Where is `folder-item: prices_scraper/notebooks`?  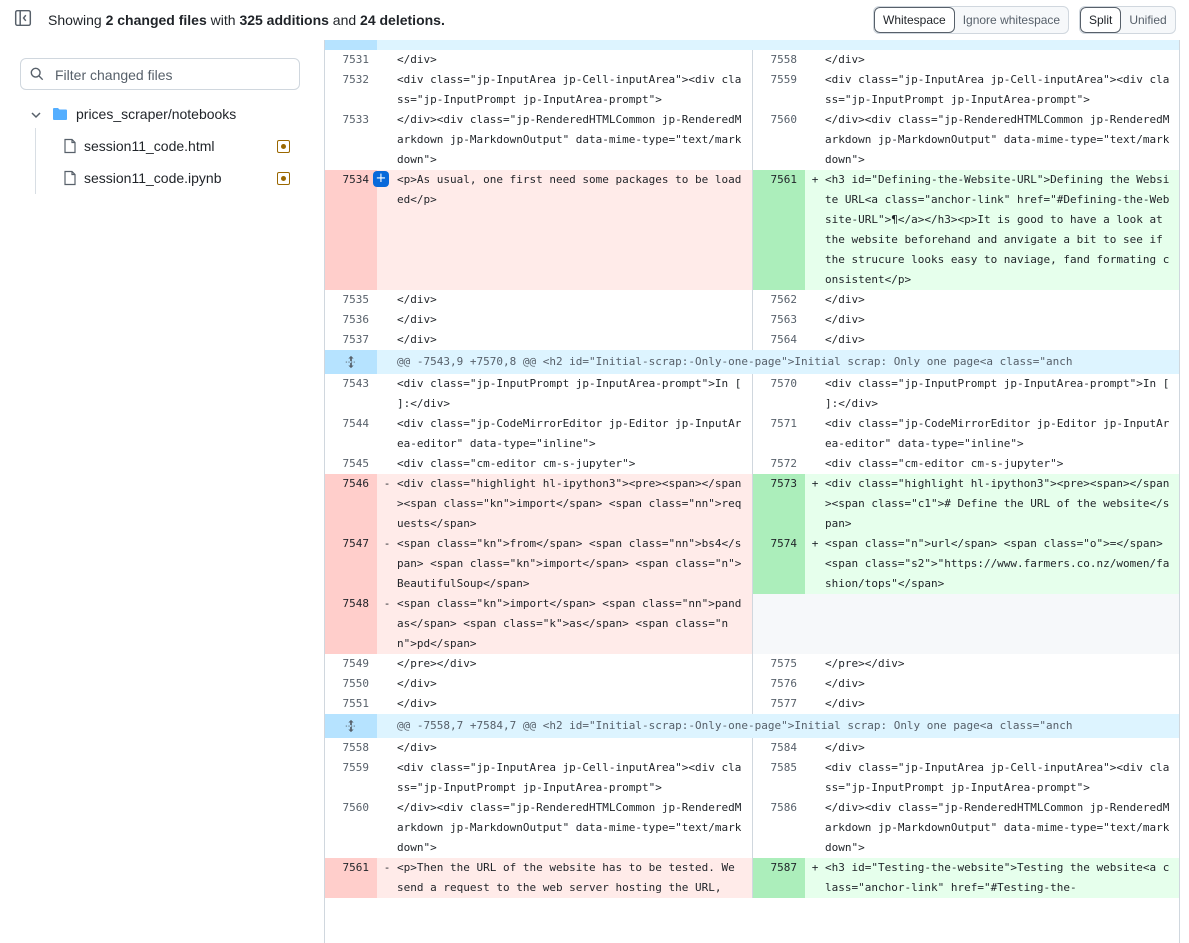 folder-item: prices_scraper/notebooks is located at coordinates (163, 115).